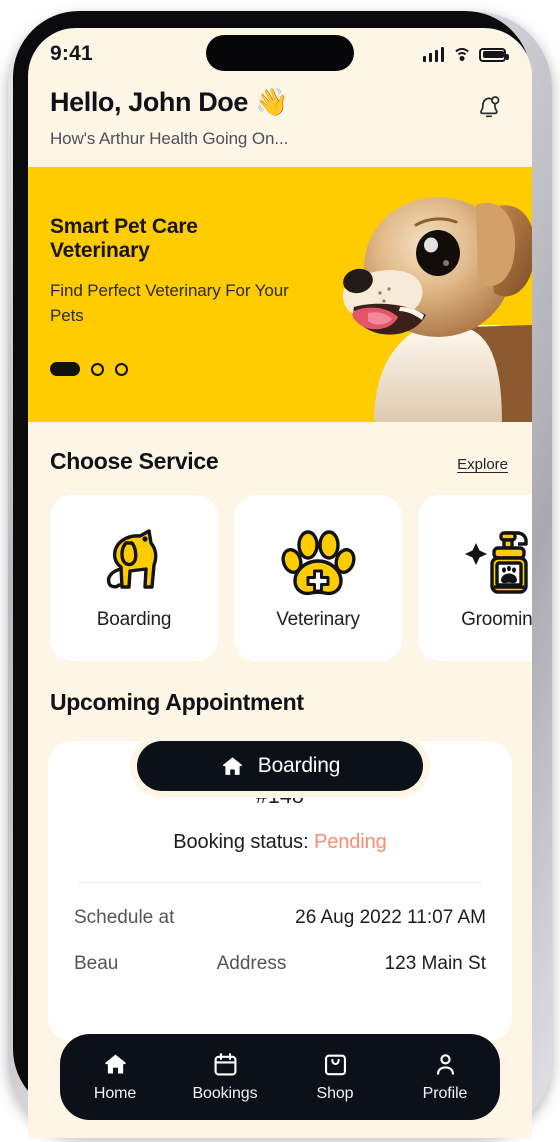 This screenshot has width=560, height=1142. Describe the element at coordinates (225, 1077) in the screenshot. I see `tab-bookings: Bookings` at that location.